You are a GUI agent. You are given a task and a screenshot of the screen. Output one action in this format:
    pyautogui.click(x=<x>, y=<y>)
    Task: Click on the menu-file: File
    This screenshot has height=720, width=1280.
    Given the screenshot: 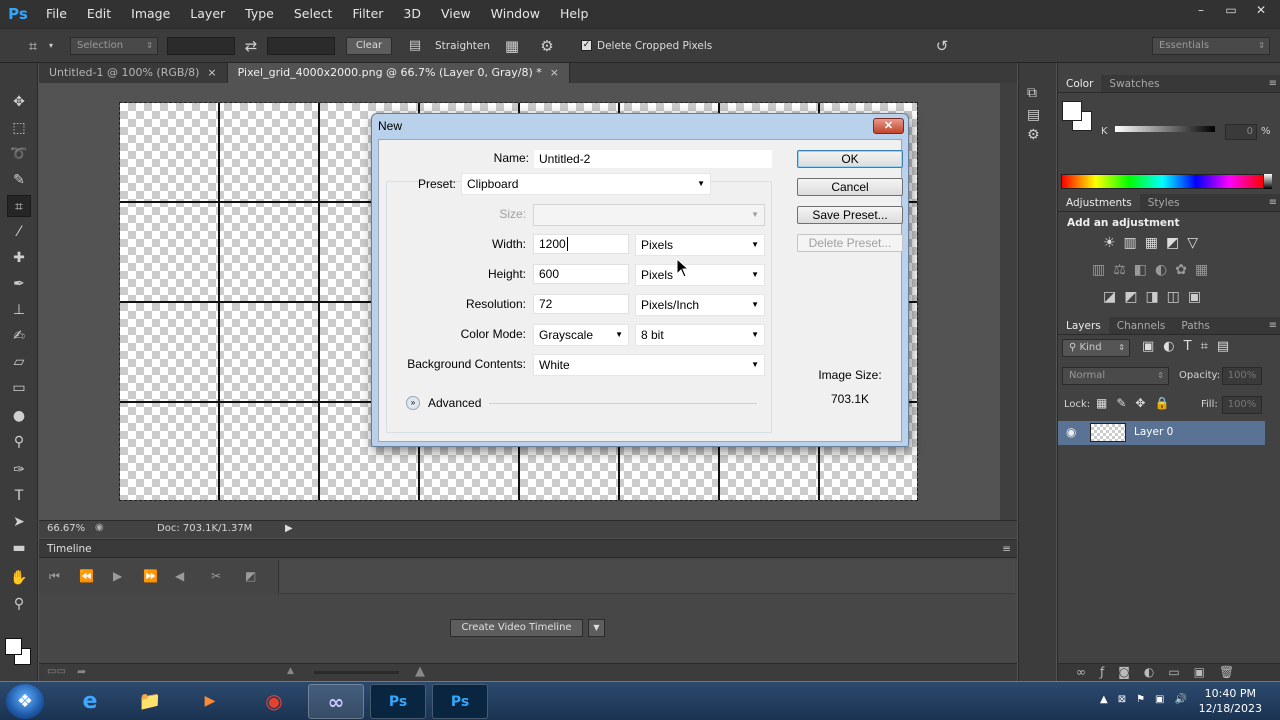 What is the action you would take?
    pyautogui.click(x=56, y=14)
    